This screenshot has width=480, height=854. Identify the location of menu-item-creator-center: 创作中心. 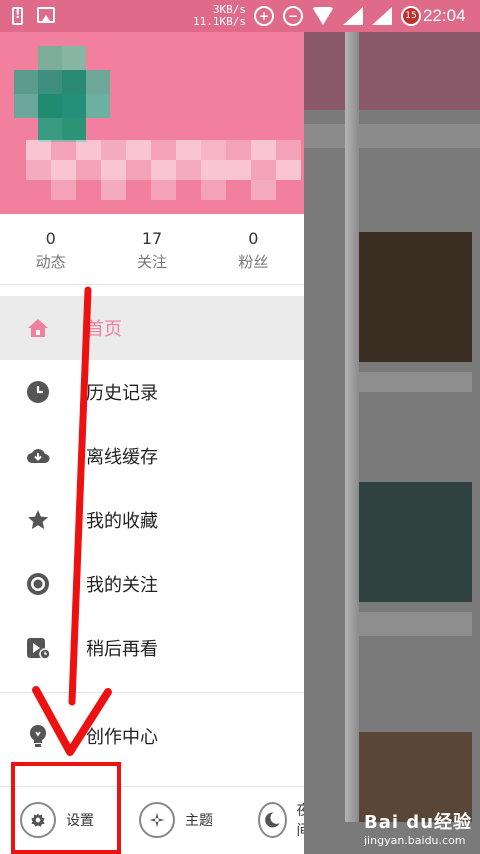
(152, 736).